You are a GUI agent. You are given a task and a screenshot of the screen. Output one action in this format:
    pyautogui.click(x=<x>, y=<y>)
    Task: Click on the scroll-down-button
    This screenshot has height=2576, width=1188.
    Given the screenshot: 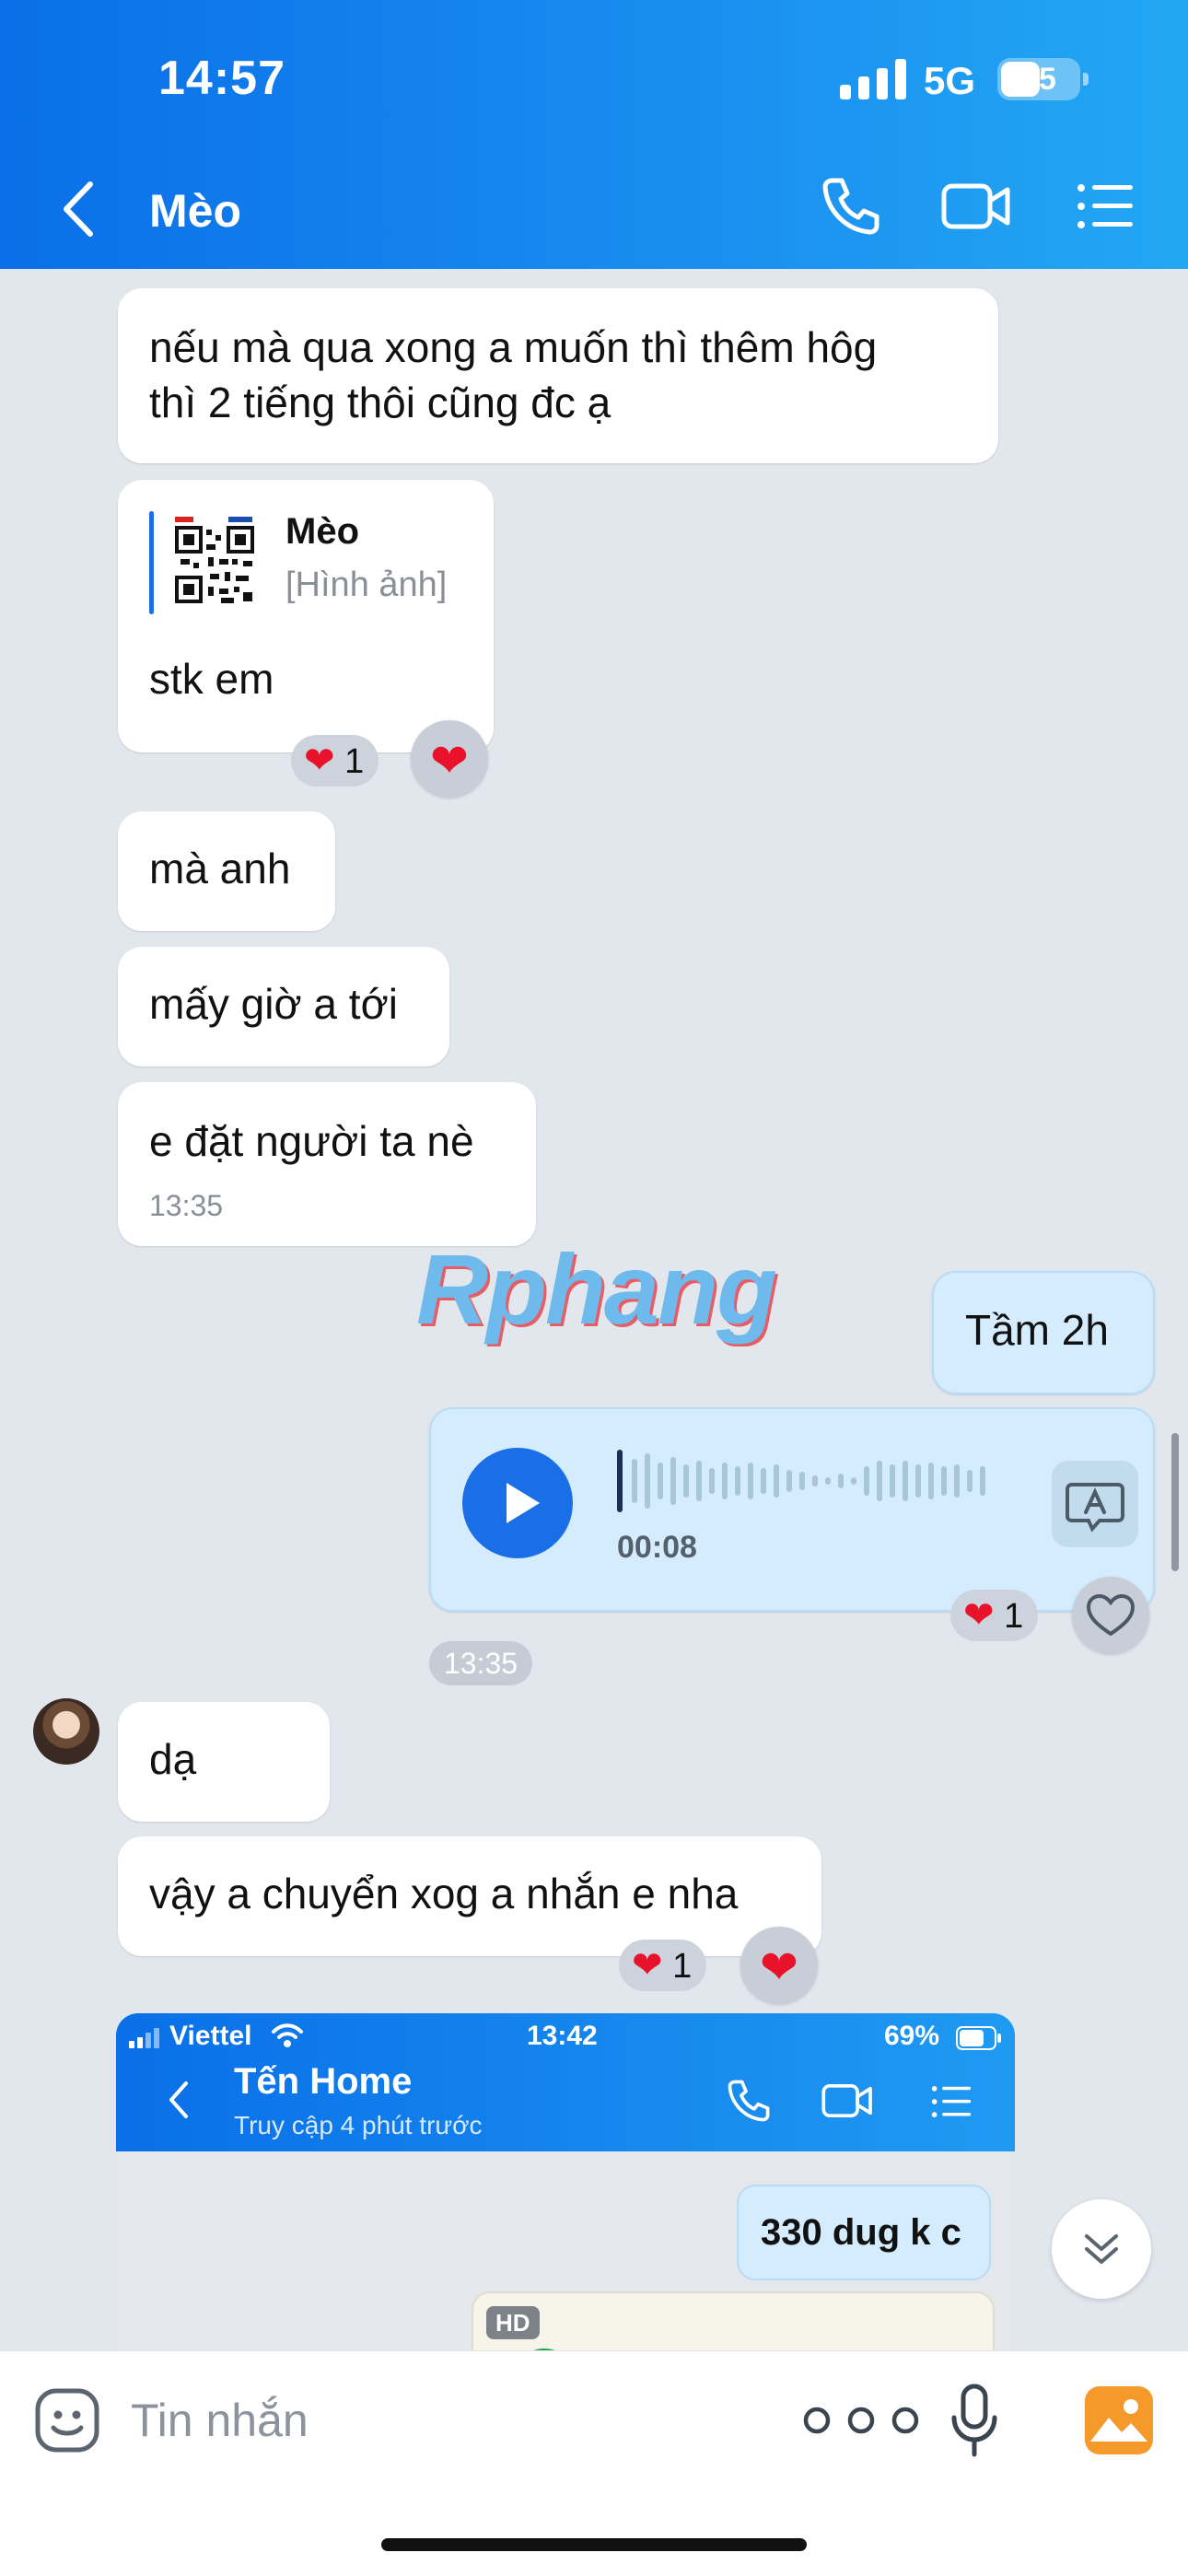 What is the action you would take?
    pyautogui.click(x=1101, y=2249)
    